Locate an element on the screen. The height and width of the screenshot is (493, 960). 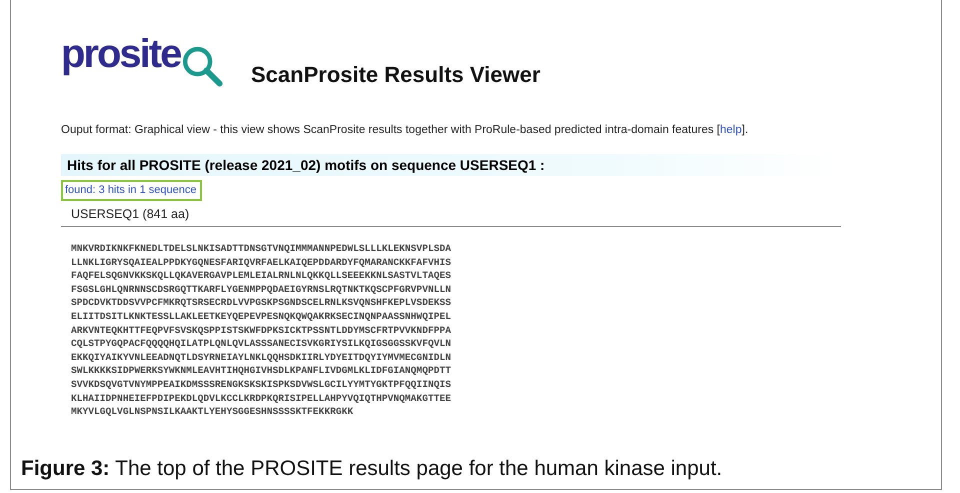
sequence-line: SVVKDSQVGTVNYMPPEAIKDMSSSRENGKSKSKISPKSDVWSLGCILYYMTYGKTPFQQIINQIS is located at coordinates (261, 385).